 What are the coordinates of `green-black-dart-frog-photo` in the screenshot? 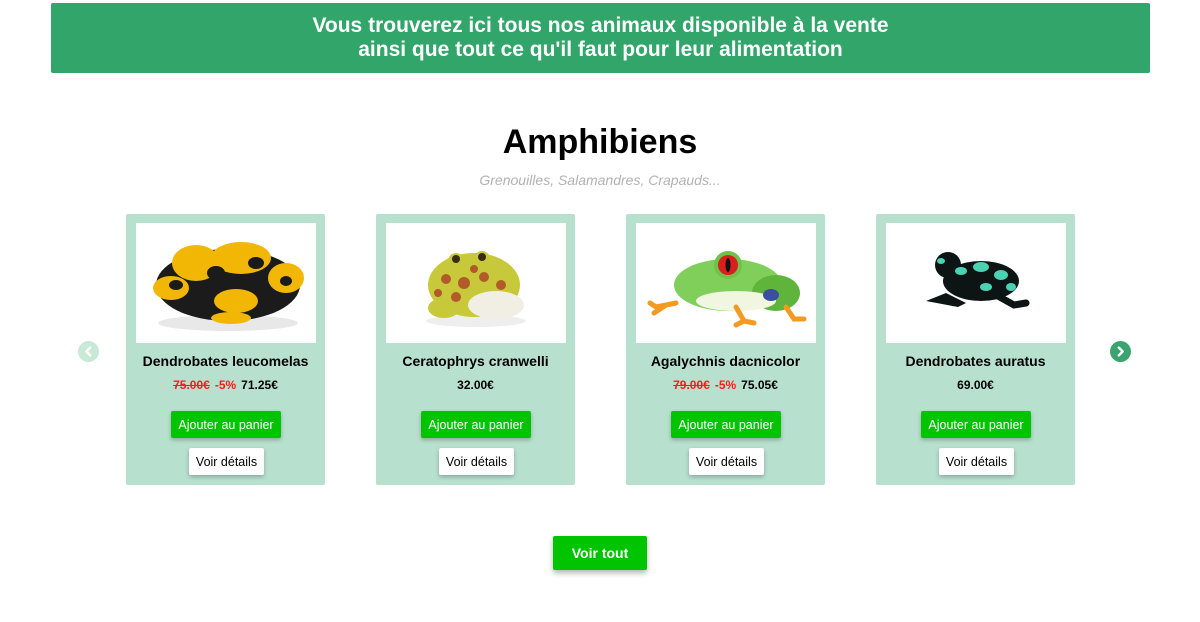 It's located at (978, 280).